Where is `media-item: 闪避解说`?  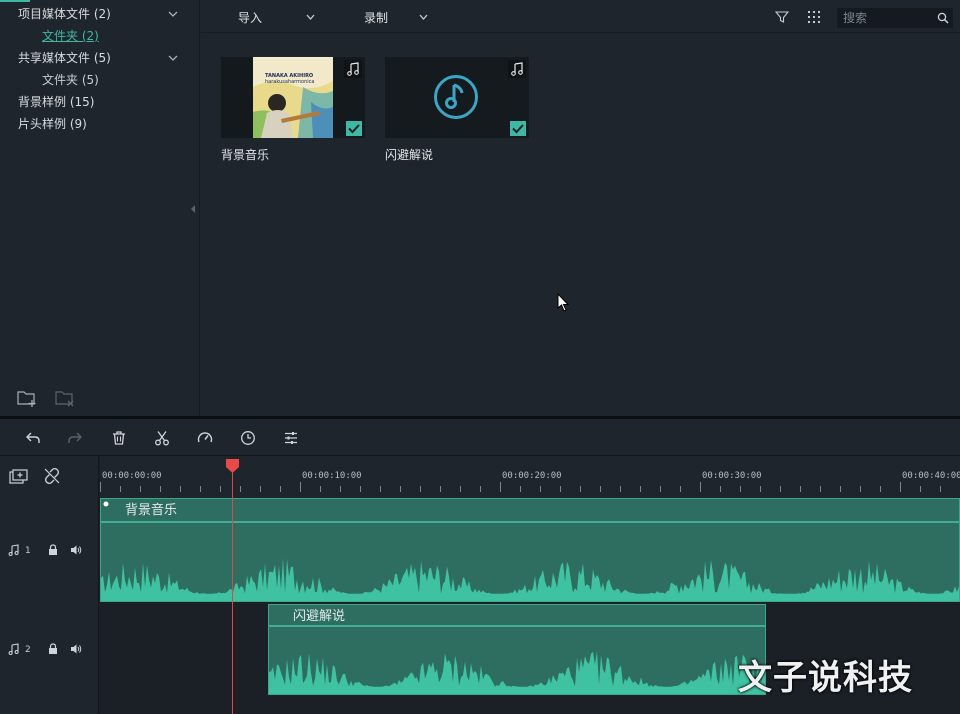
media-item: 闪避解说 is located at coordinates (457, 110).